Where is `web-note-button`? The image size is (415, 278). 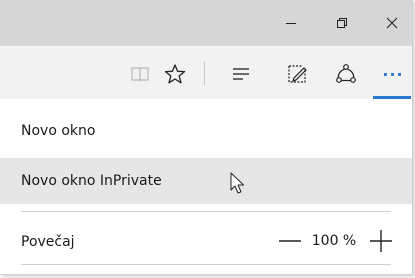
web-note-button is located at coordinates (297, 74).